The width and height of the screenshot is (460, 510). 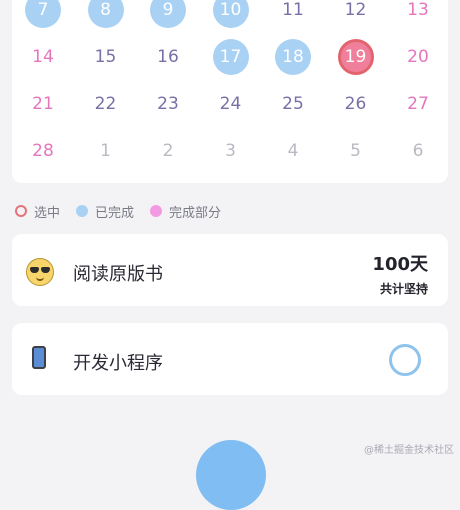 What do you see at coordinates (418, 104) in the screenshot?
I see `calendar-day: 27` at bounding box center [418, 104].